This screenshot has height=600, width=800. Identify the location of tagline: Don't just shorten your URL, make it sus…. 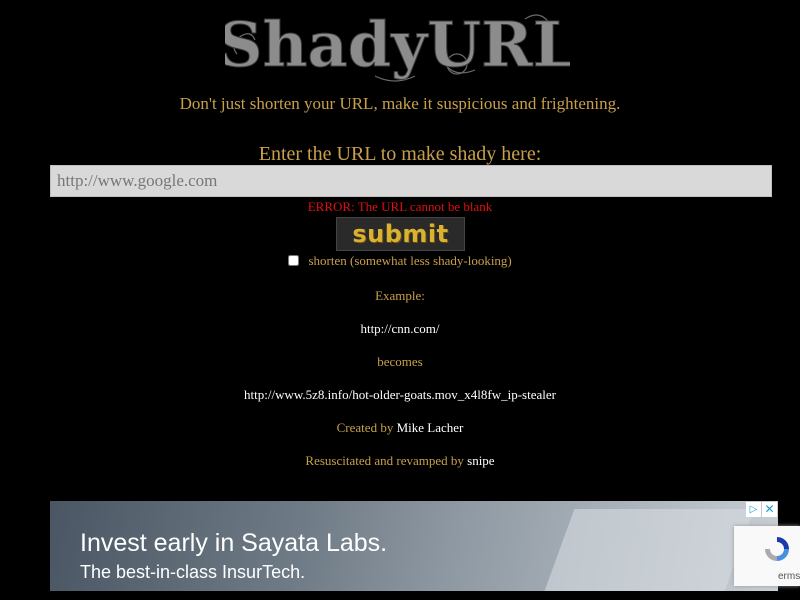
(400, 103).